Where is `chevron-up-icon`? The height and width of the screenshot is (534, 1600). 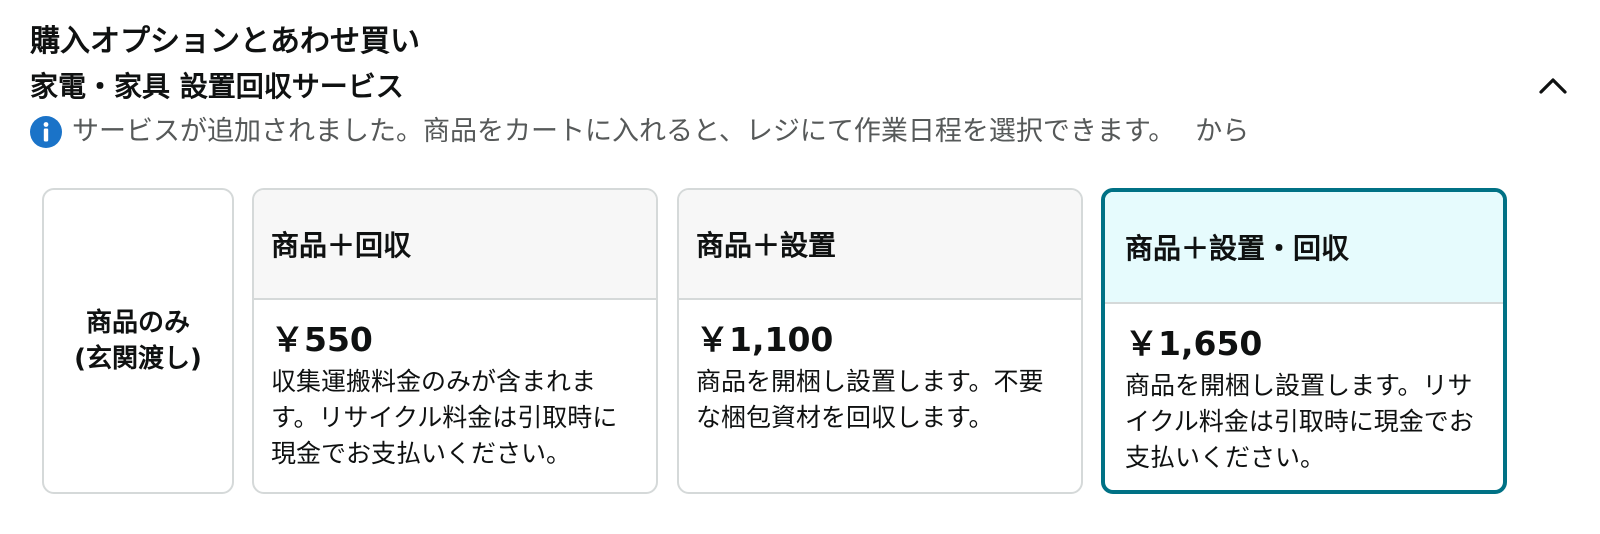 chevron-up-icon is located at coordinates (1553, 86).